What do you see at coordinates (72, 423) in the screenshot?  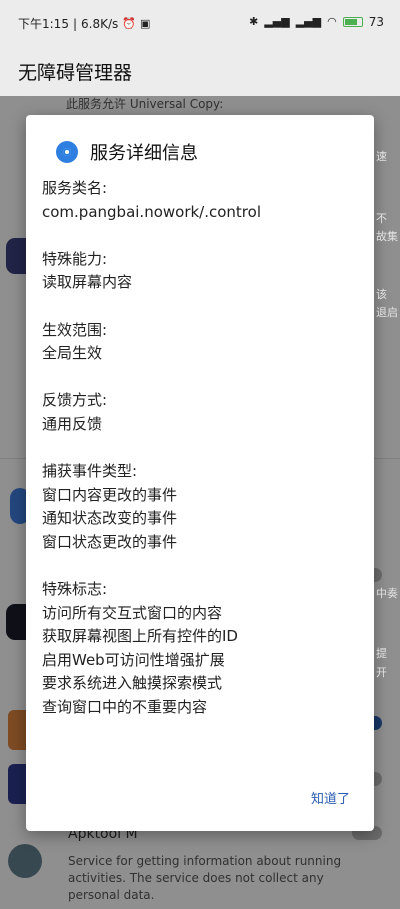 I see `section-value: 通用反馈` at bounding box center [72, 423].